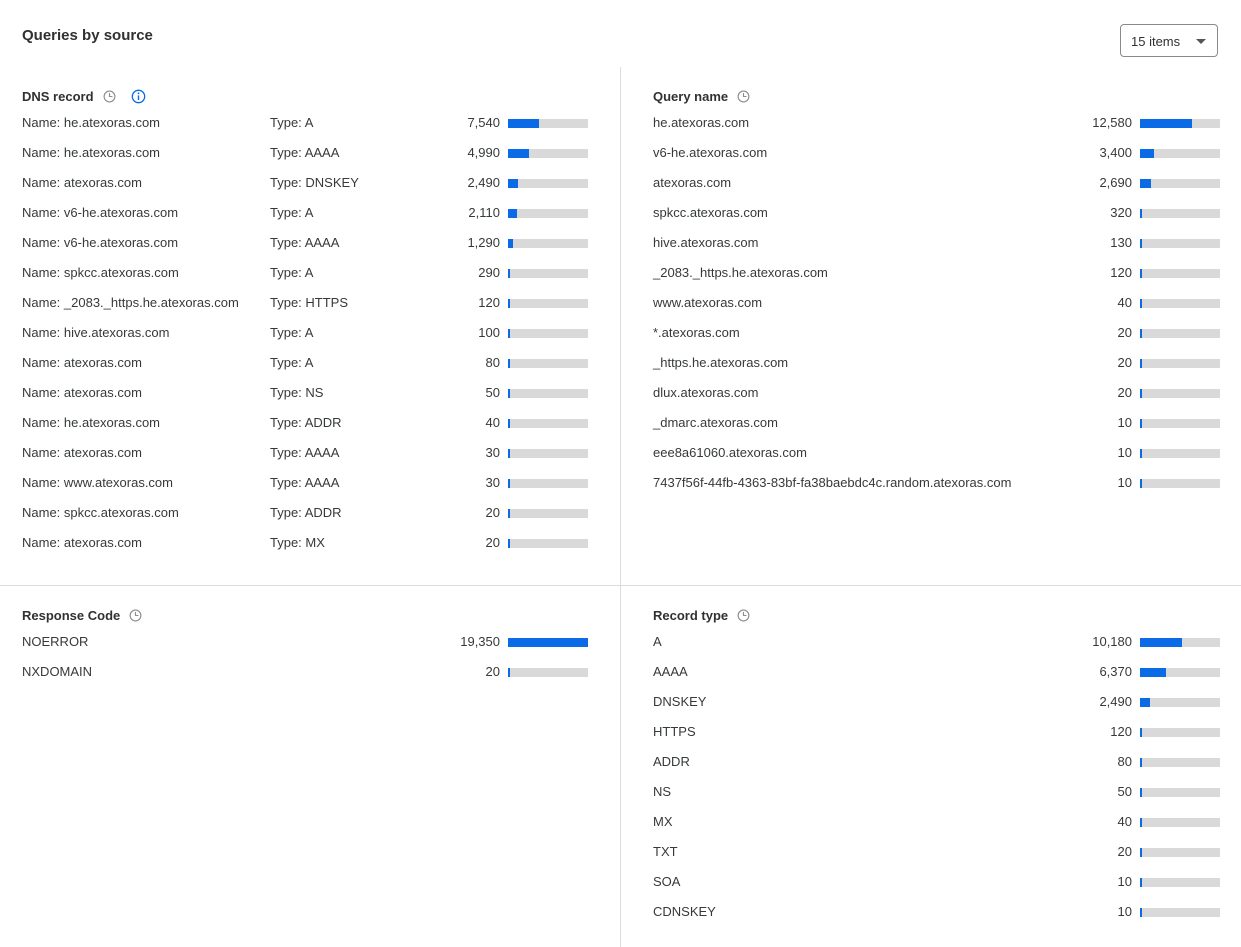 The image size is (1241, 947). Describe the element at coordinates (306, 512) in the screenshot. I see `row-type: Type: ADDR` at that location.